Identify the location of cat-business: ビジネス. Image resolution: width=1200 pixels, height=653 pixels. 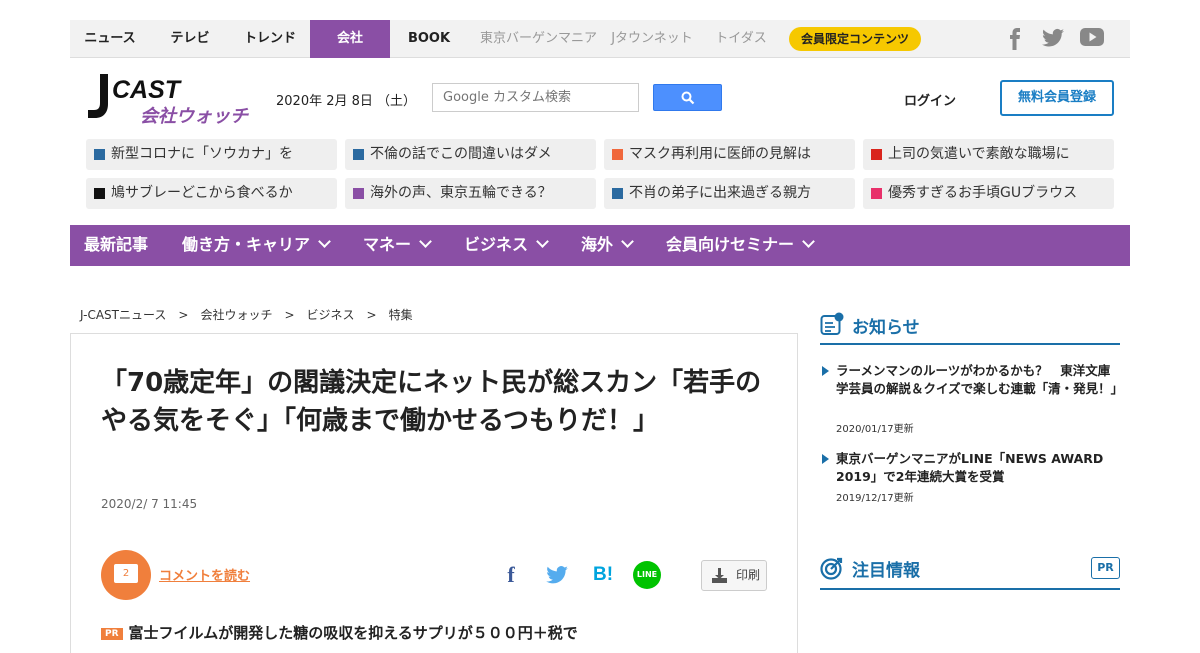
(506, 245).